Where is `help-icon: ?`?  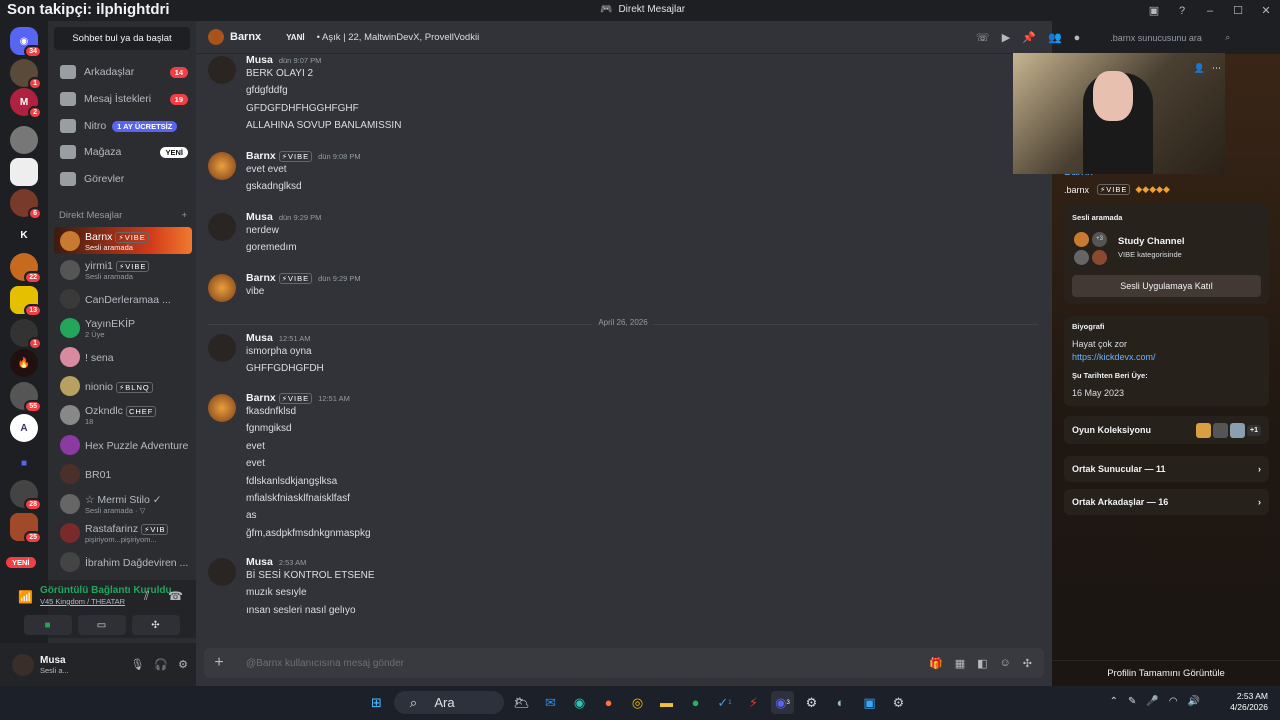 help-icon: ? is located at coordinates (1182, 11).